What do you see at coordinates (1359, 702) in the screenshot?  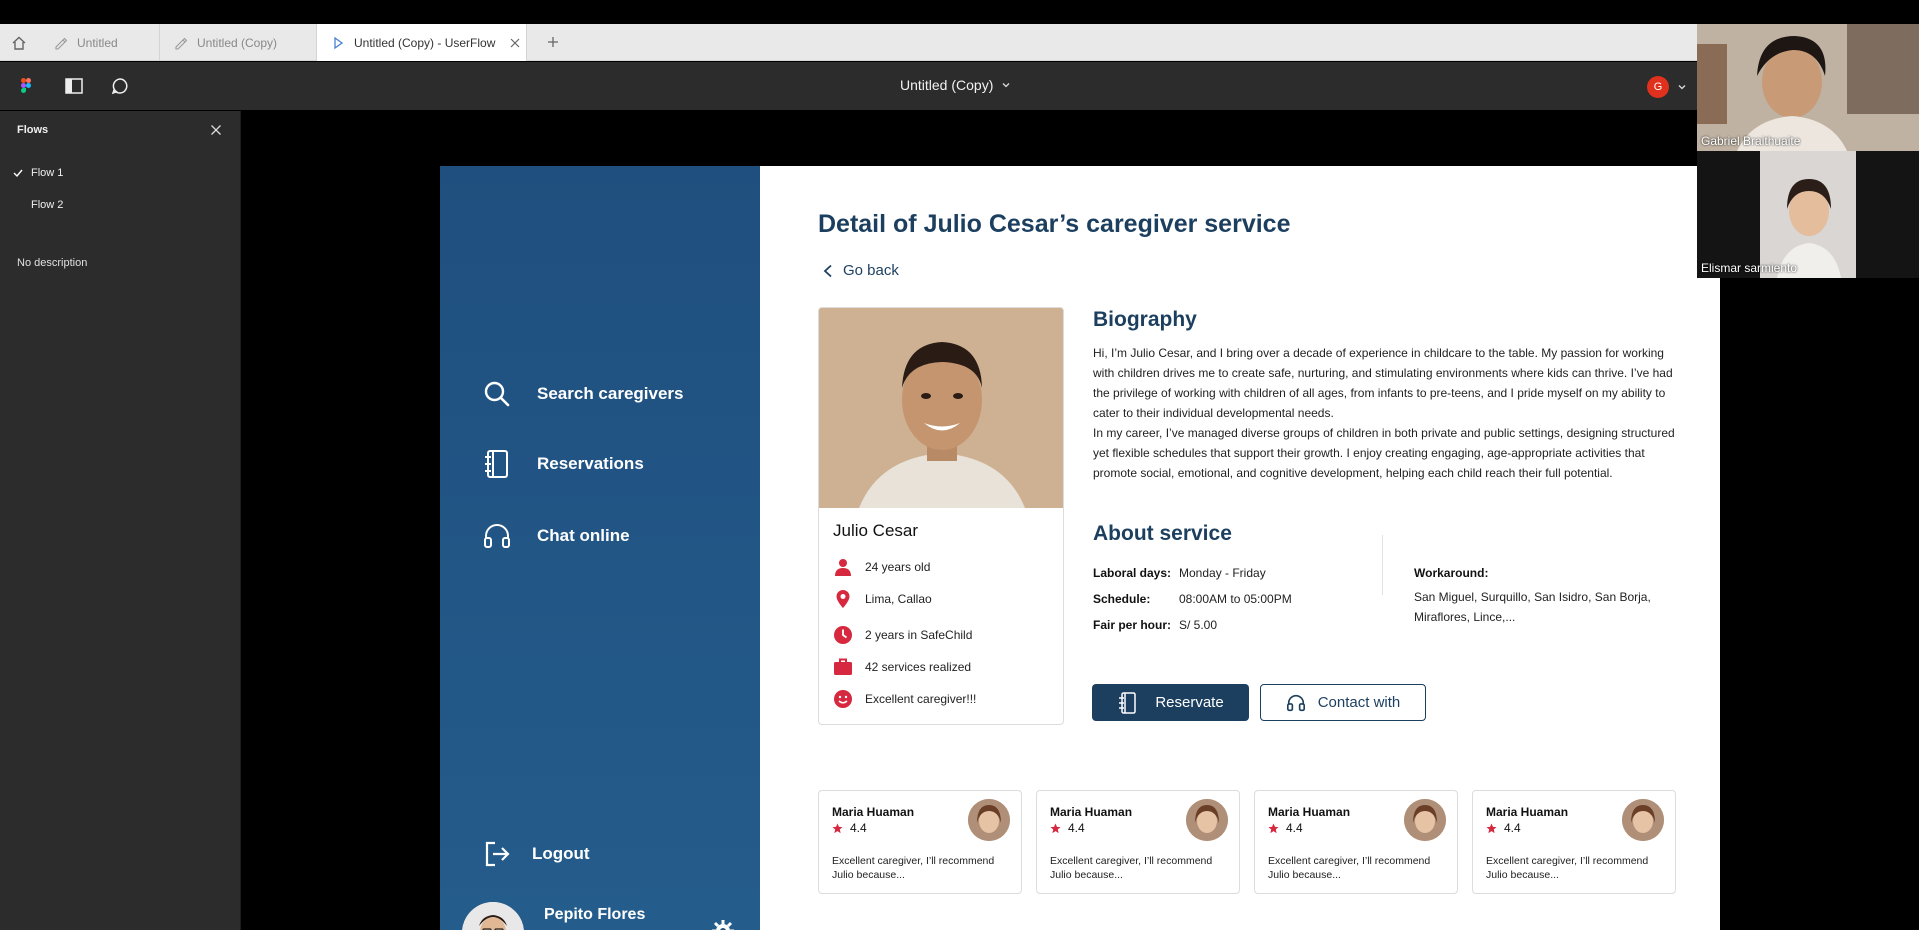 I see `contact-label: Contact with` at bounding box center [1359, 702].